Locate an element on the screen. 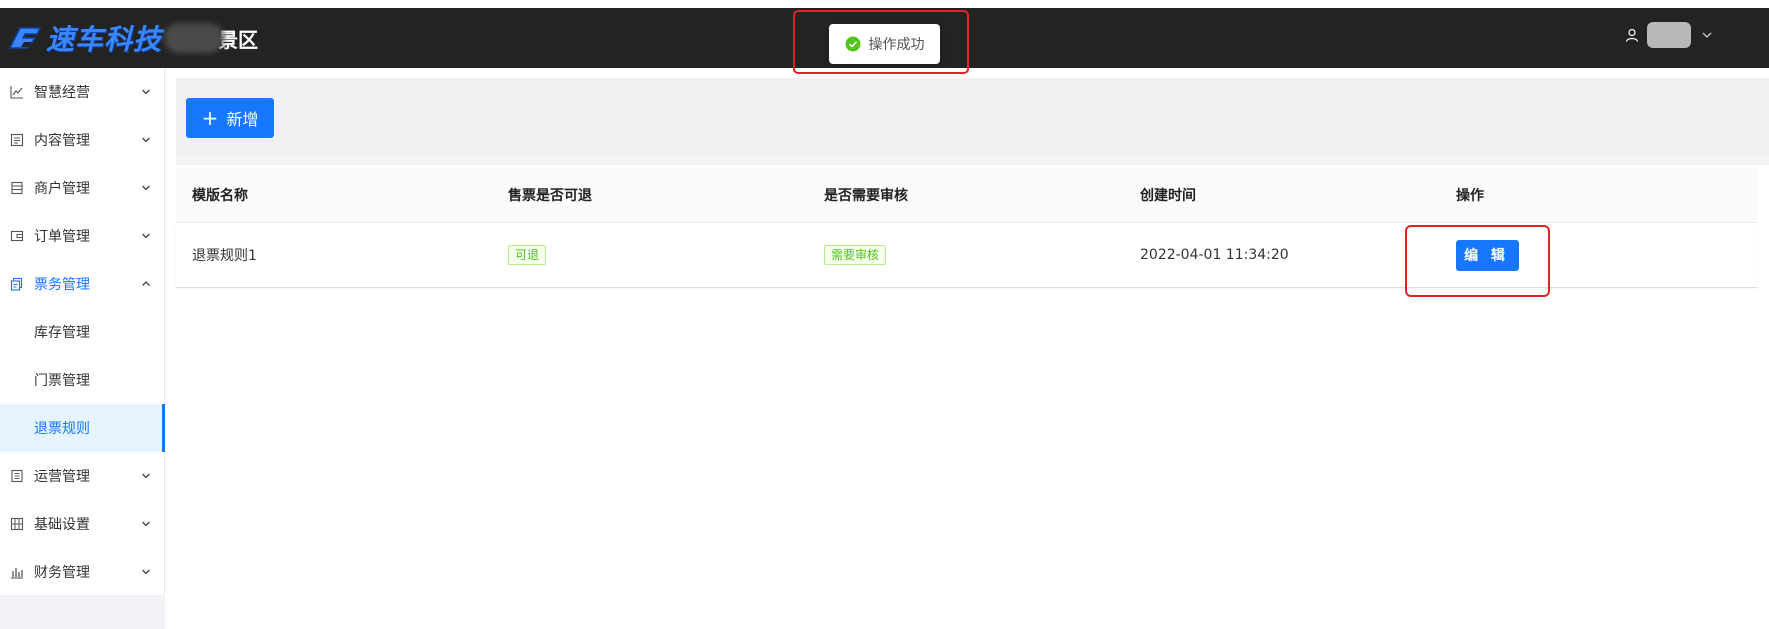 This screenshot has width=1769, height=629. sidebar-item-label: 运营管理 is located at coordinates (62, 477).